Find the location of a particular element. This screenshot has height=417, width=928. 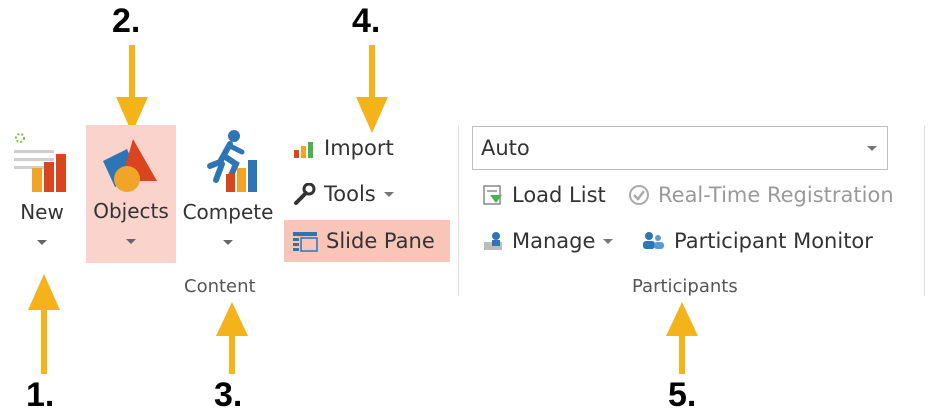

realtime-registration-icon is located at coordinates (639, 195).